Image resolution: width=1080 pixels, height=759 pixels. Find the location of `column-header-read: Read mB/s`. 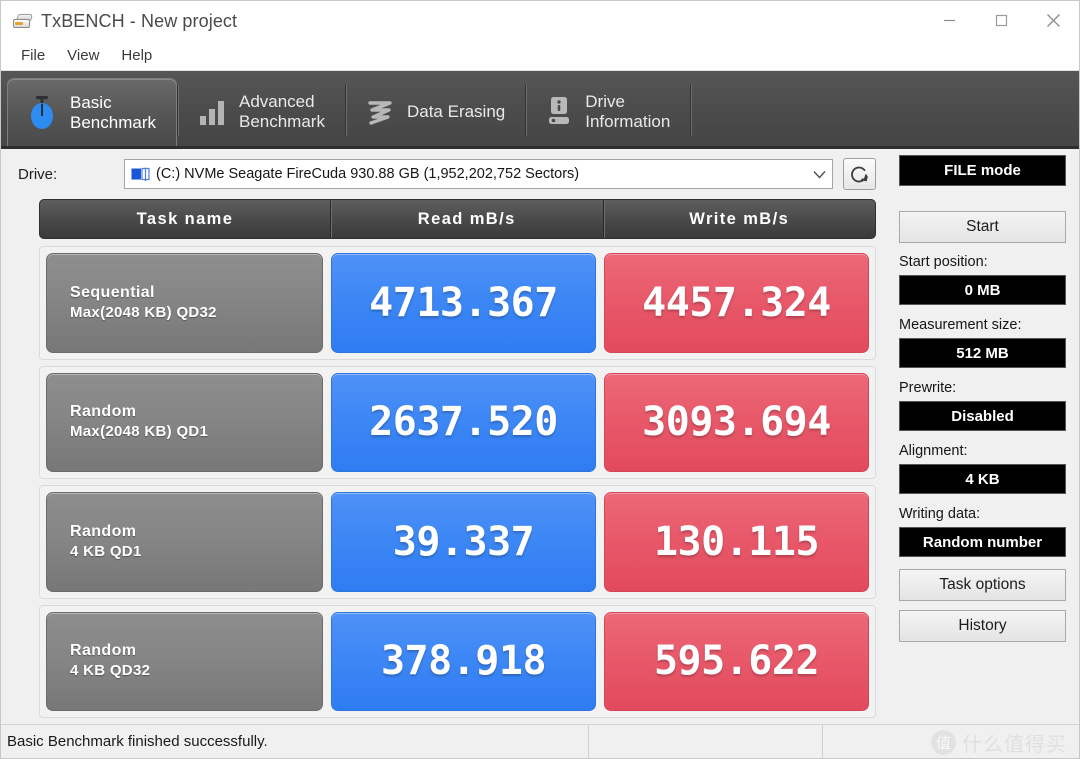

column-header-read: Read mB/s is located at coordinates (466, 219).